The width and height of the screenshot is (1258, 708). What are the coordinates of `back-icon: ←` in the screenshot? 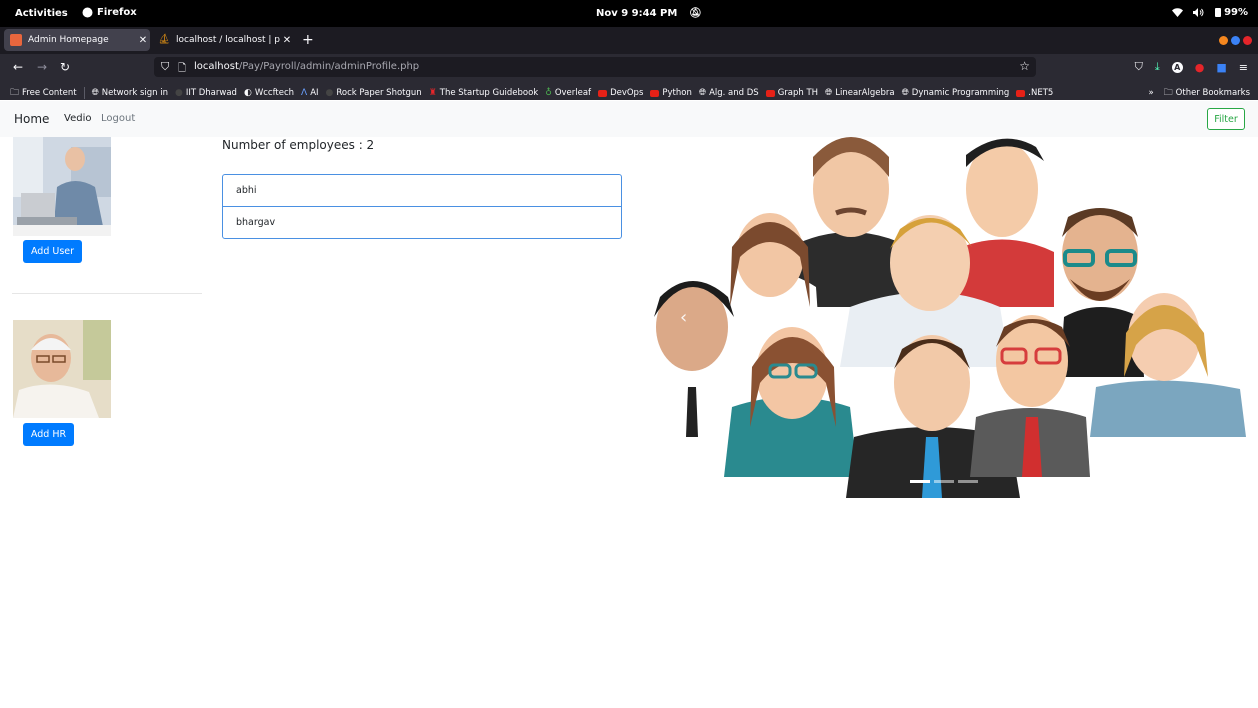 It's located at (18, 67).